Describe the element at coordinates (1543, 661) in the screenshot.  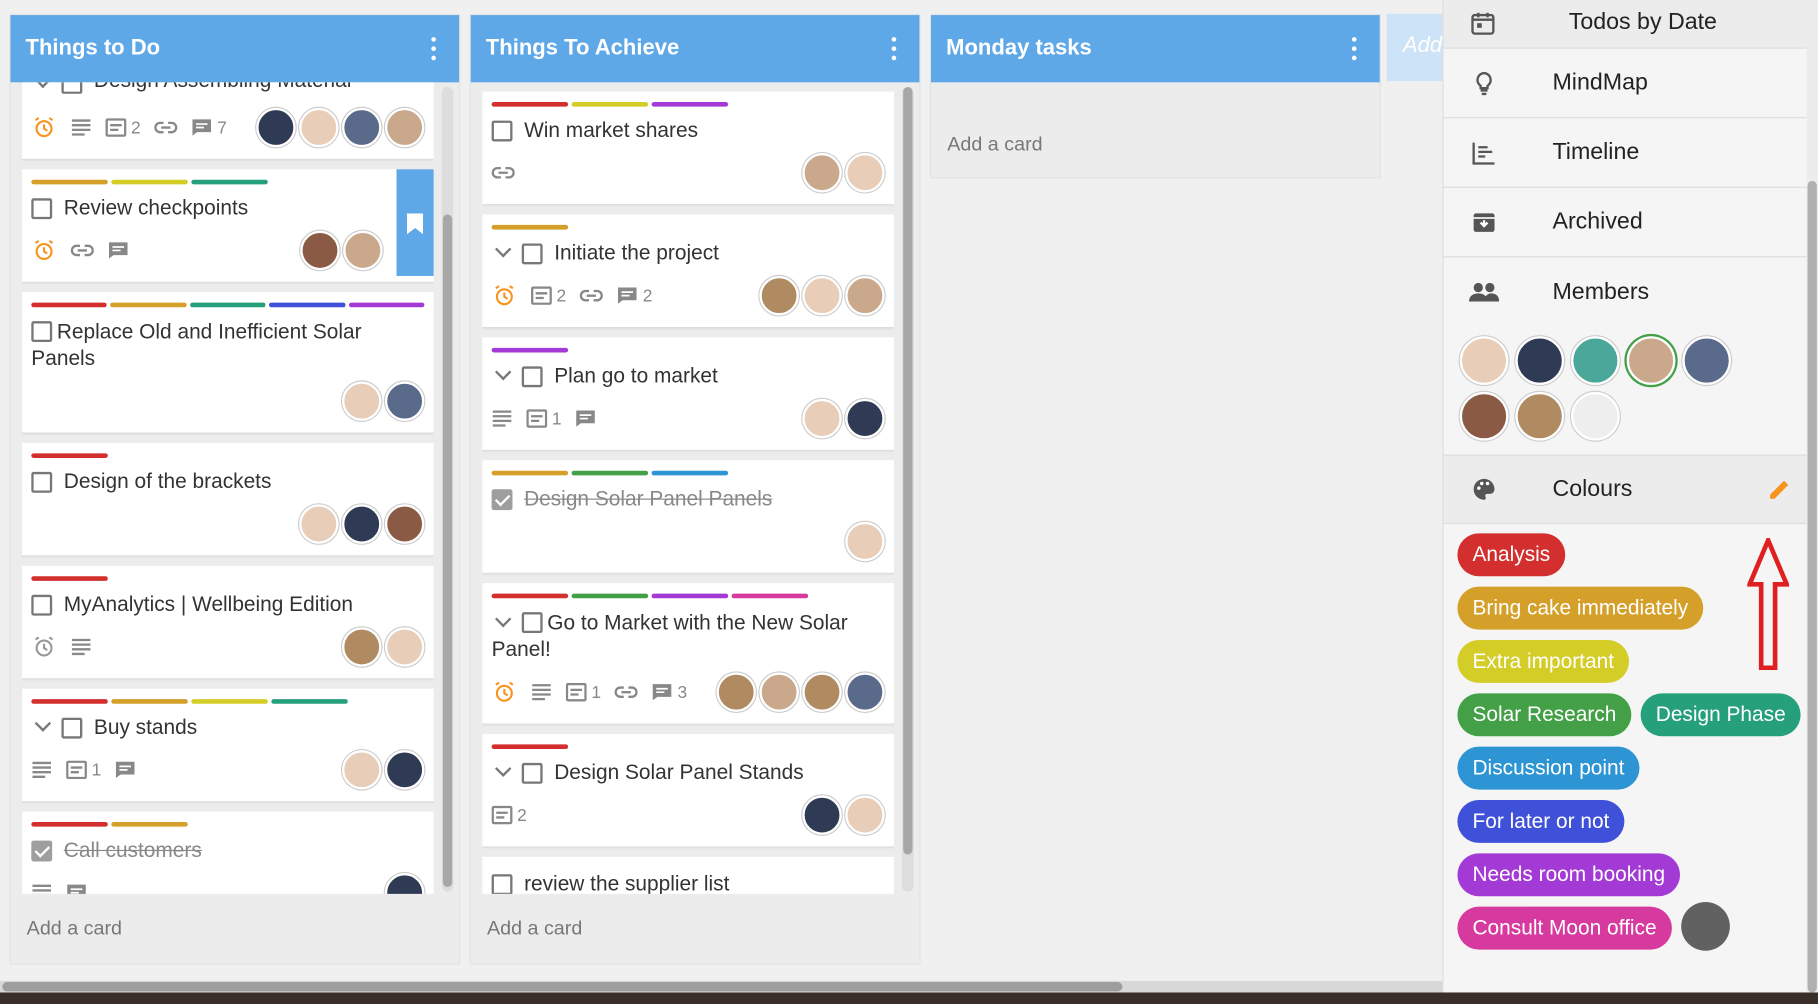
I see `label-pill: Extra important` at that location.